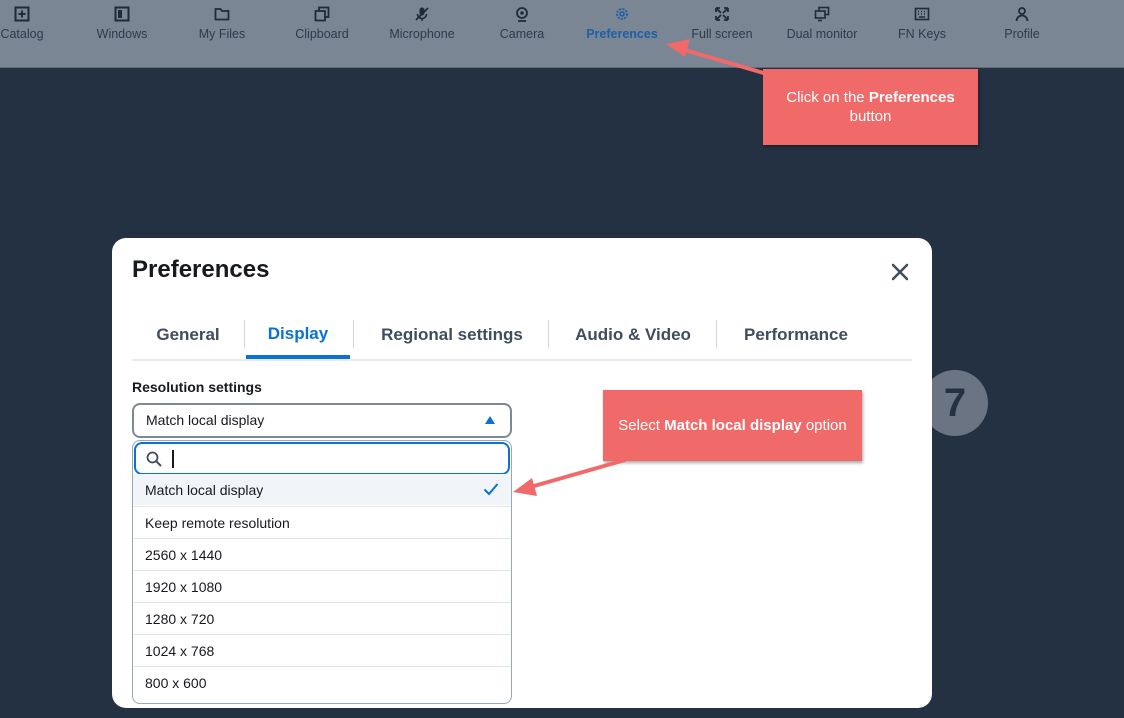 The image size is (1124, 718). Describe the element at coordinates (322, 14) in the screenshot. I see `clipboard-icon` at that location.